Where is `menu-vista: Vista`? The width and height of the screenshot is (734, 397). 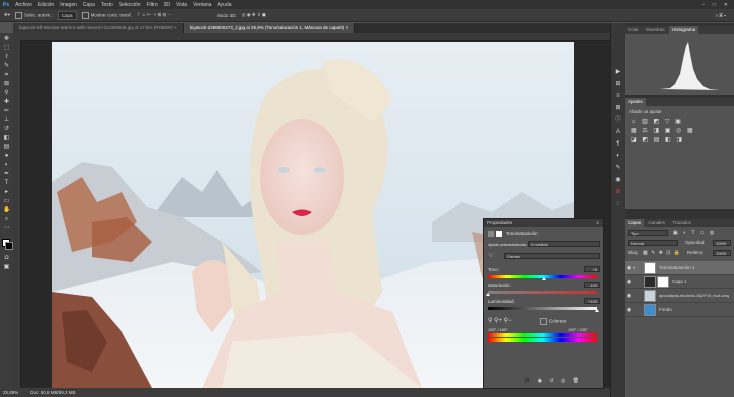 menu-vista: Vista is located at coordinates (181, 5).